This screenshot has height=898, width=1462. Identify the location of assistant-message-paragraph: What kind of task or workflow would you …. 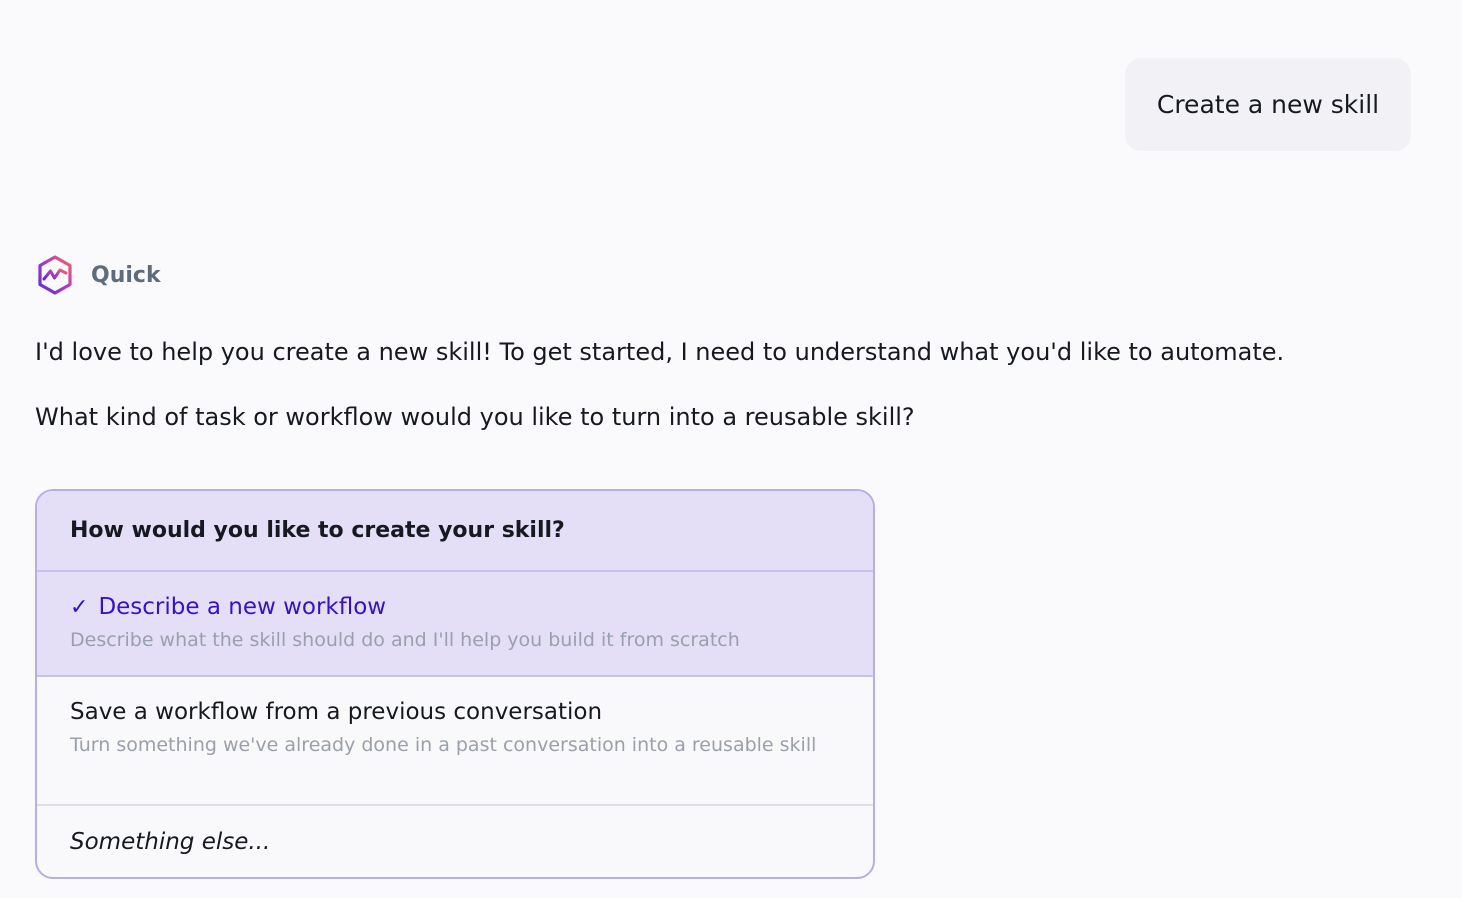
(475, 417).